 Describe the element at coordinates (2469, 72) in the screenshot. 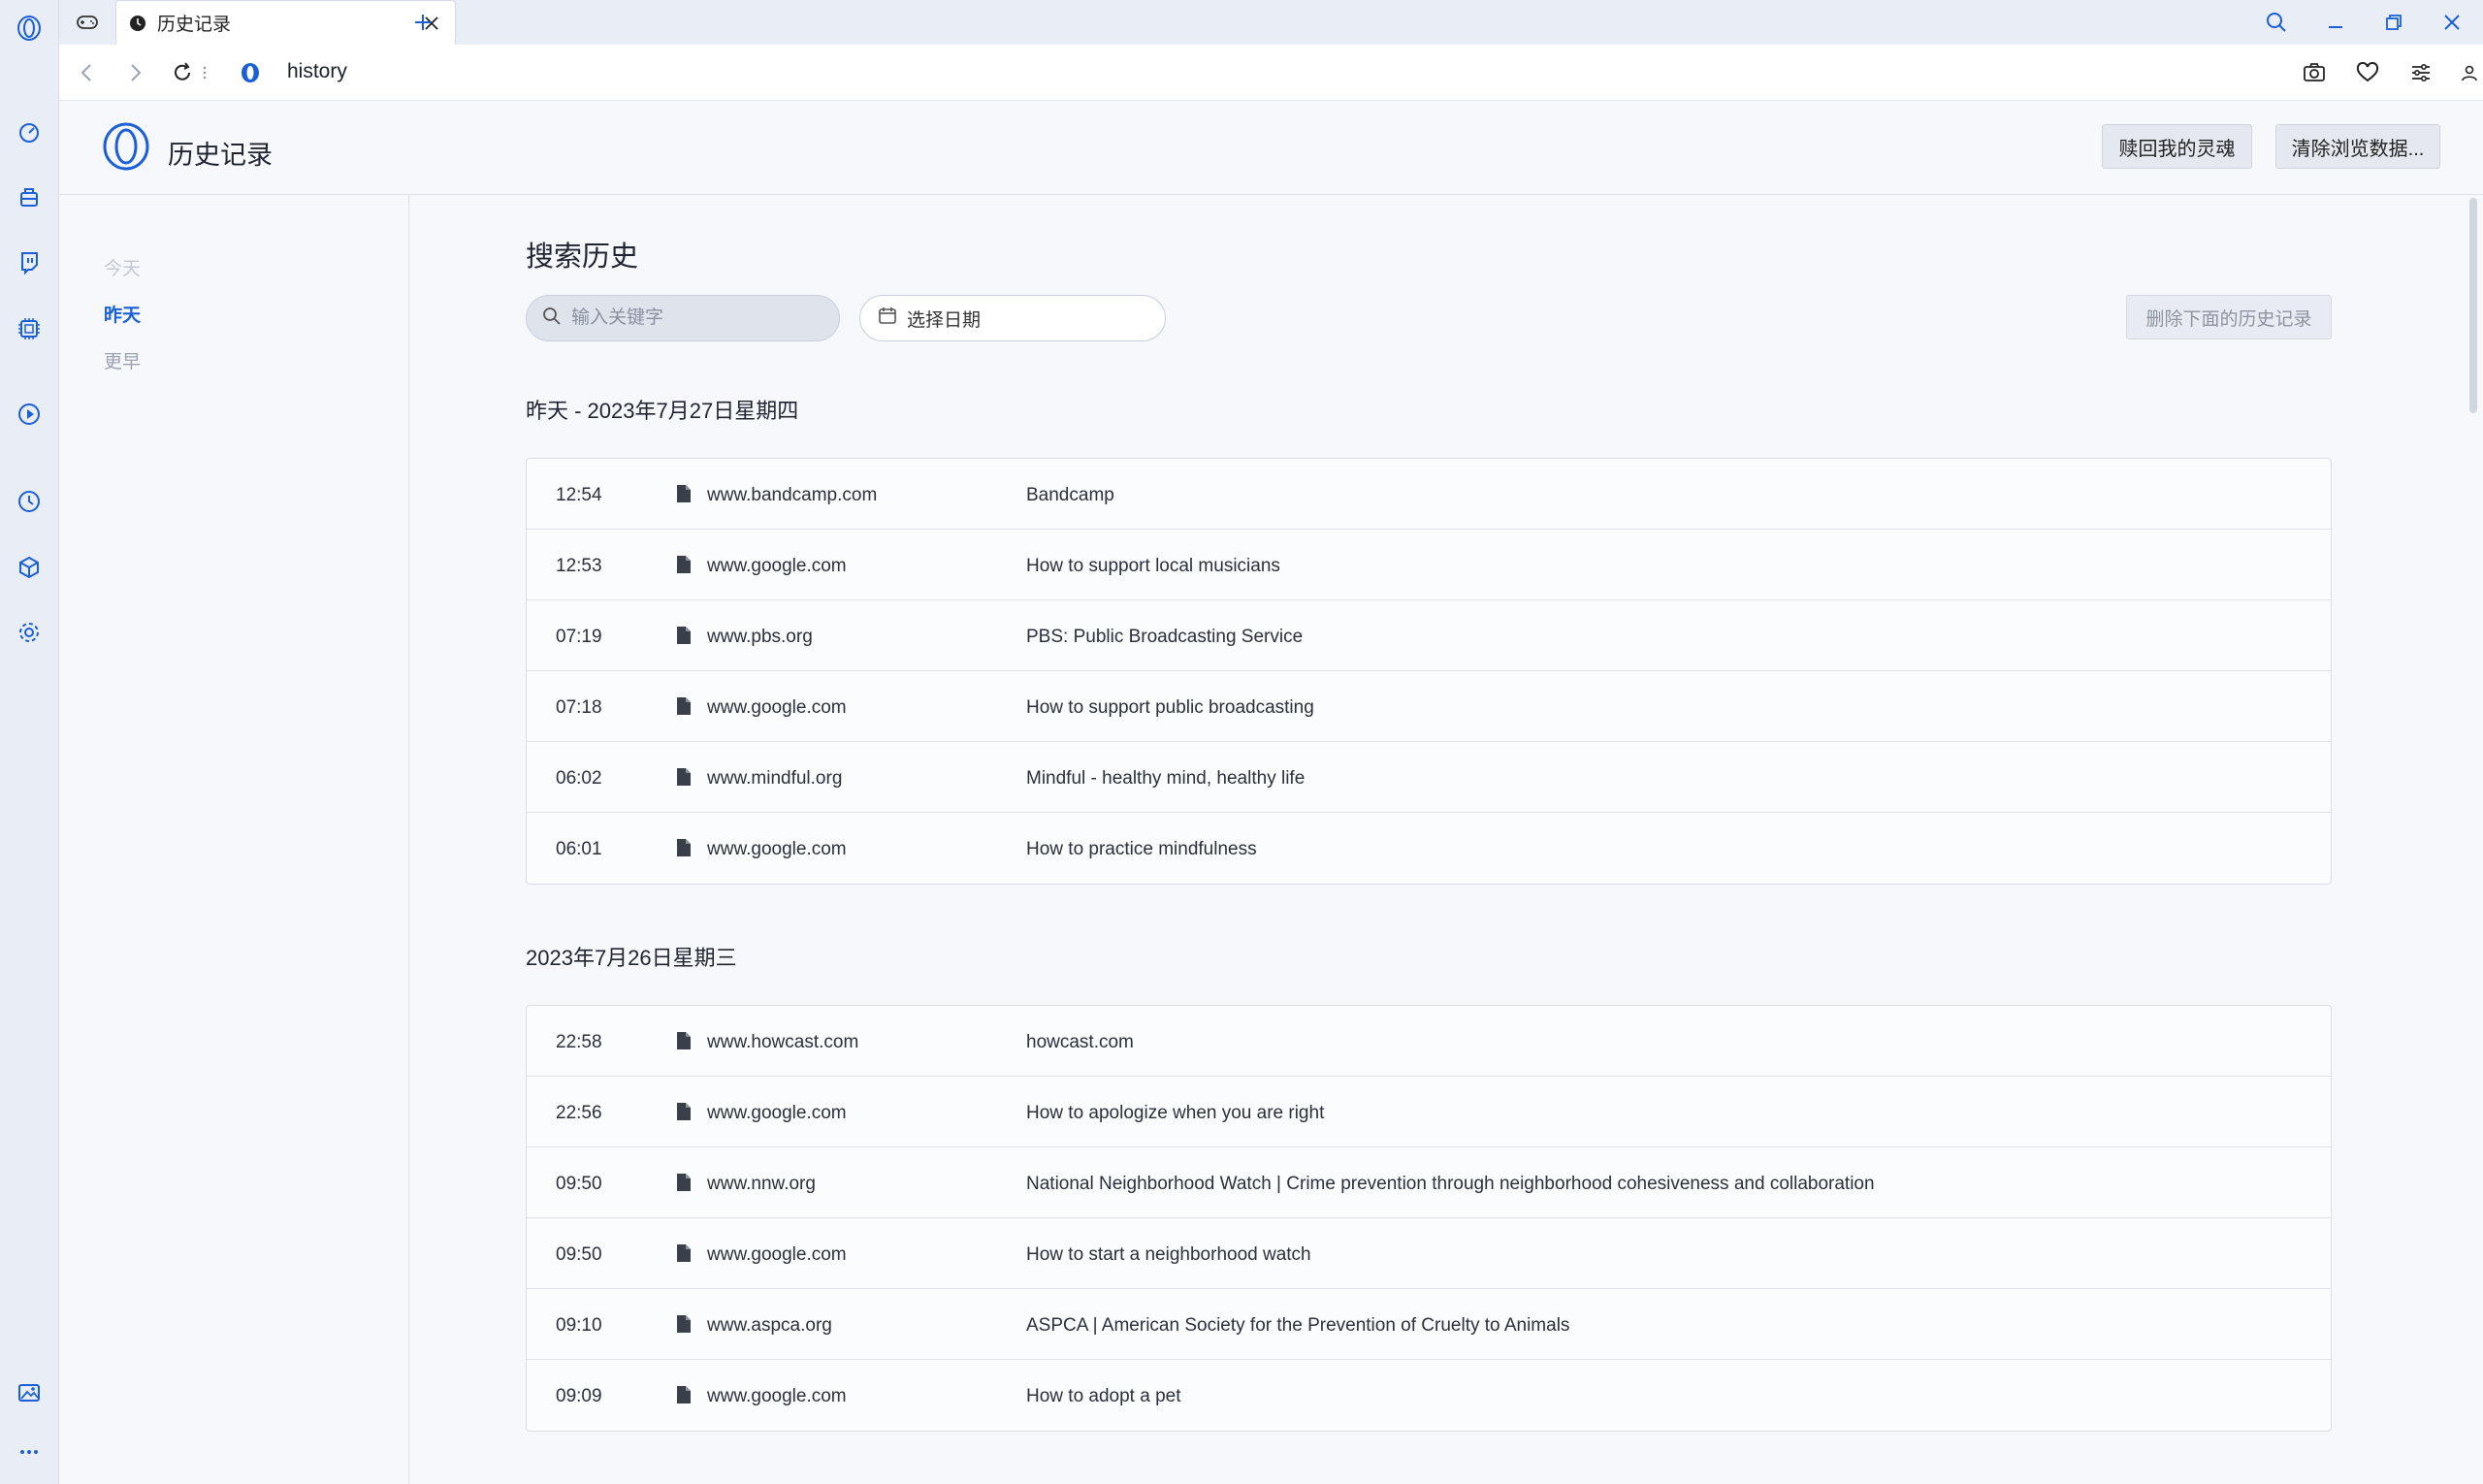

I see `profile-icon` at that location.